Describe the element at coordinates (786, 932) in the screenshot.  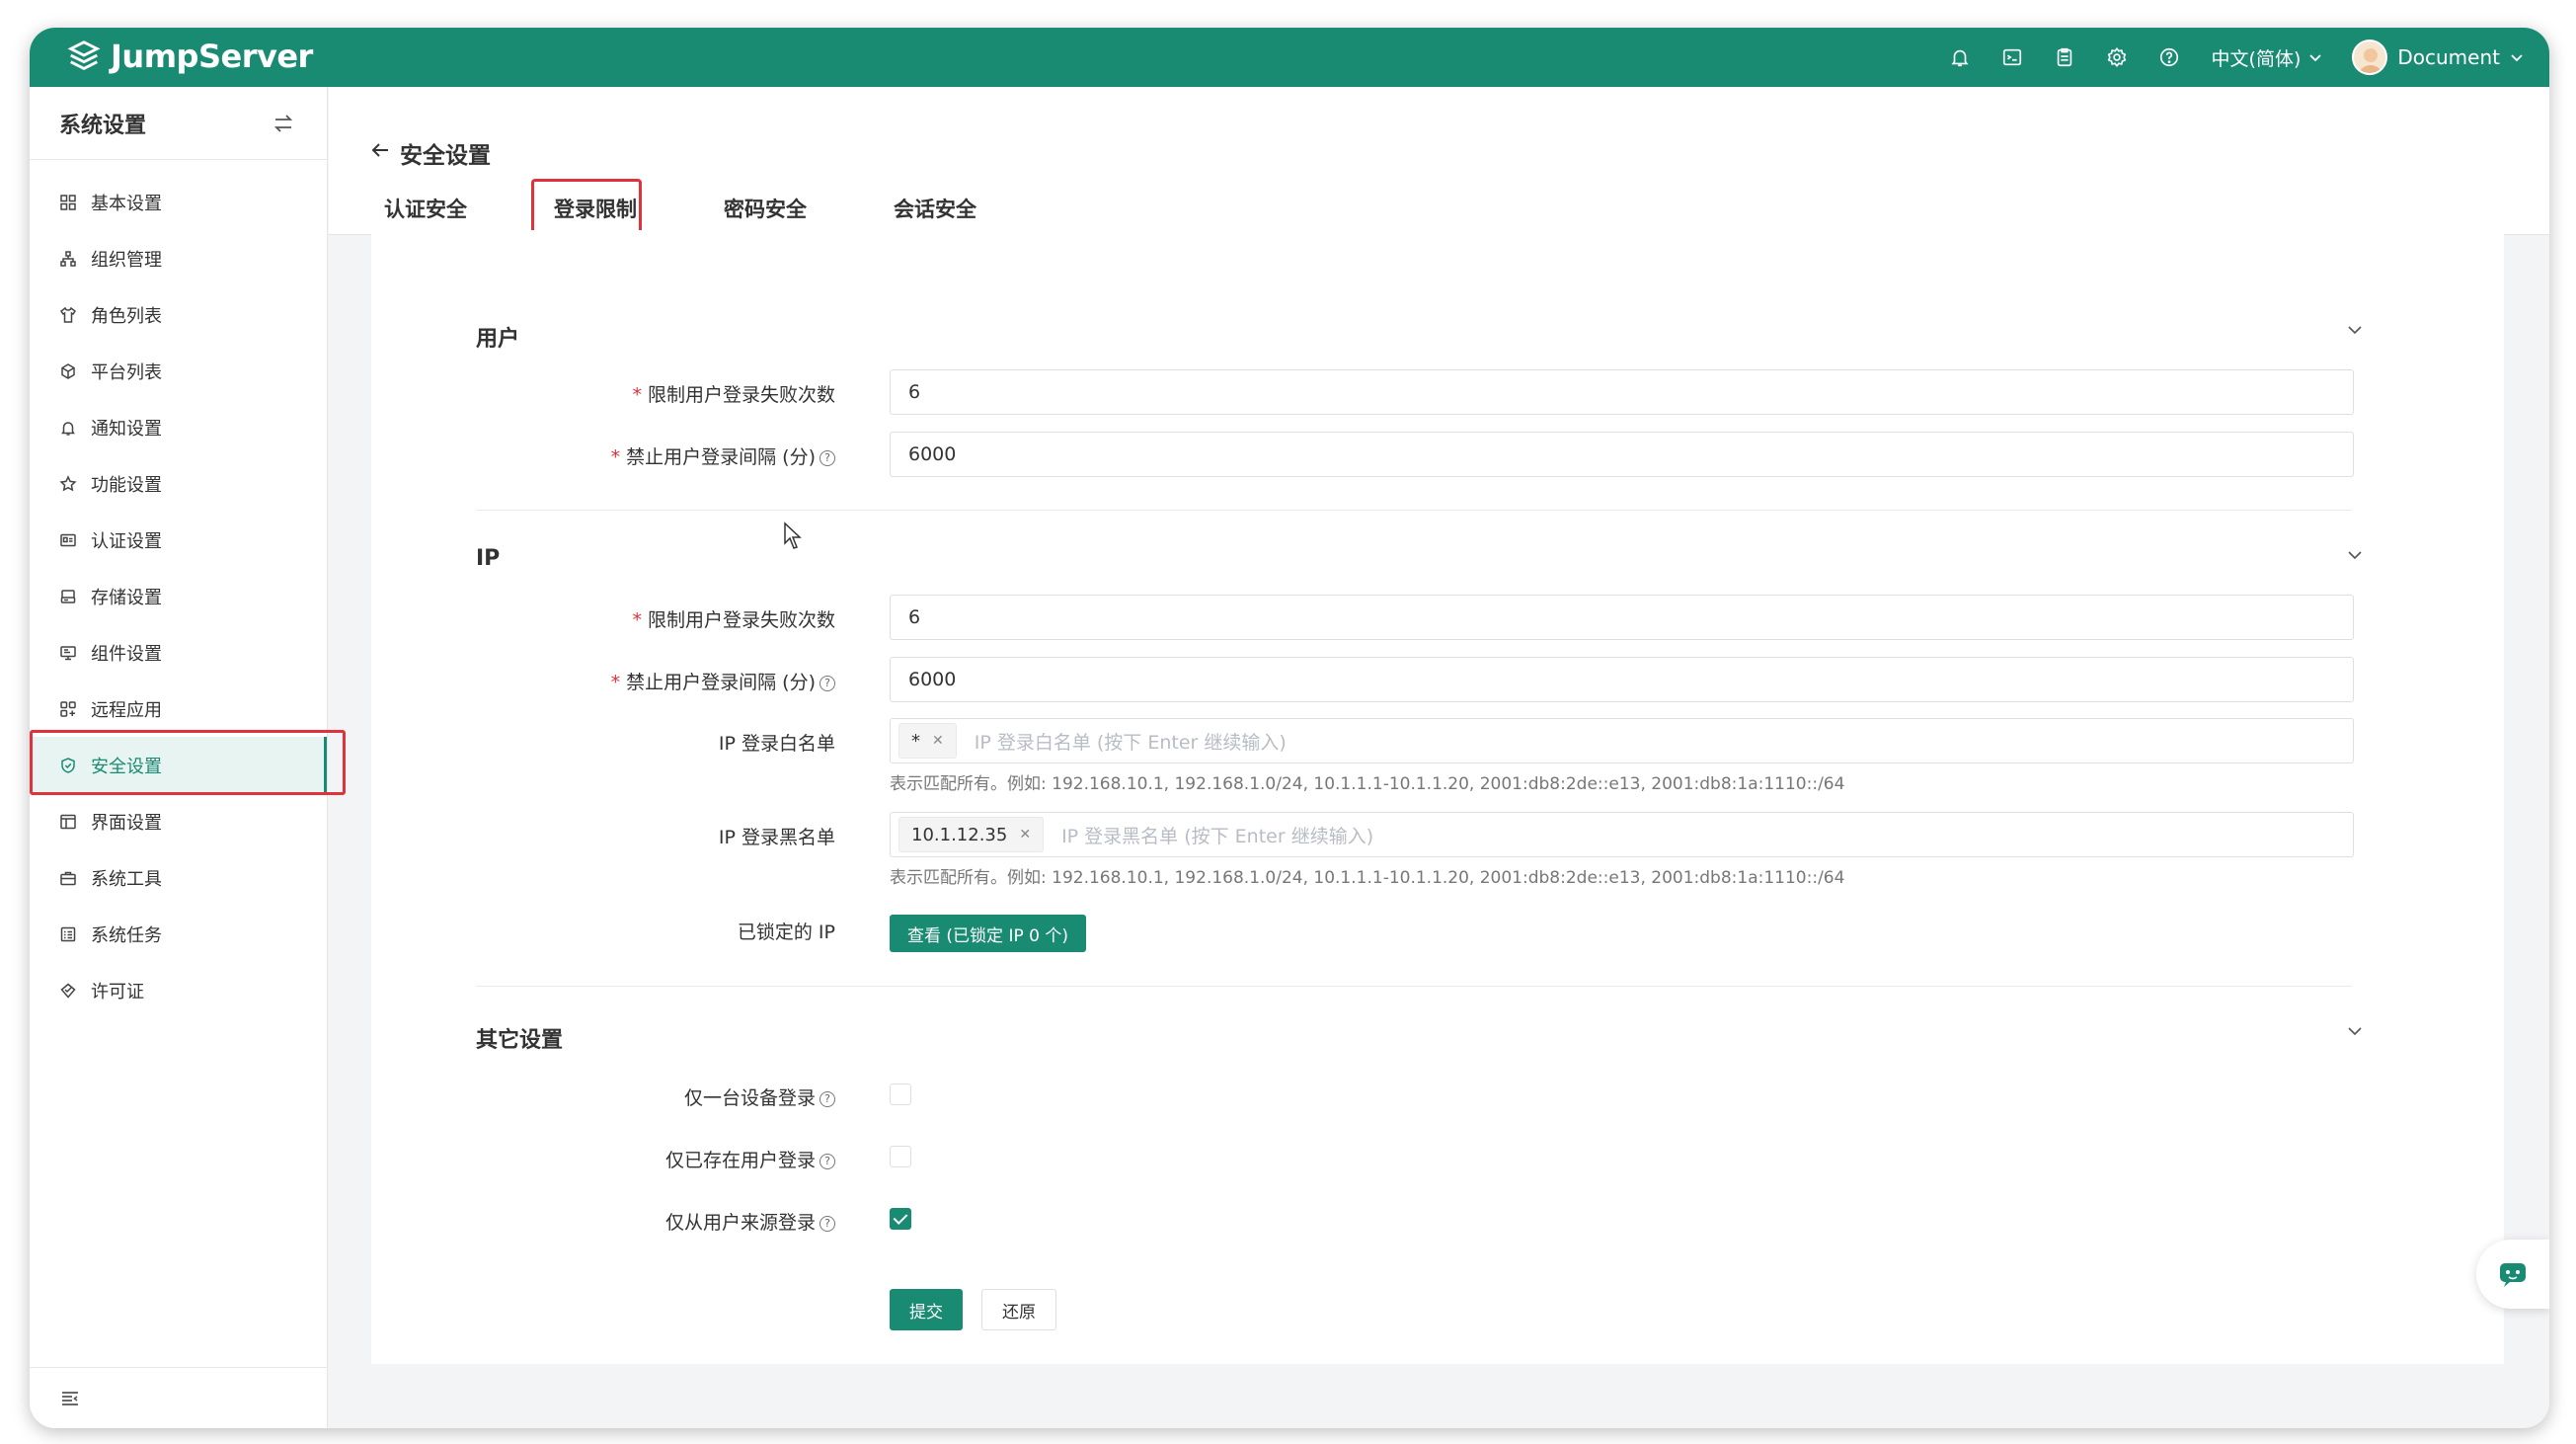
I see `locked-ip-label: 已锁定的 IP` at that location.